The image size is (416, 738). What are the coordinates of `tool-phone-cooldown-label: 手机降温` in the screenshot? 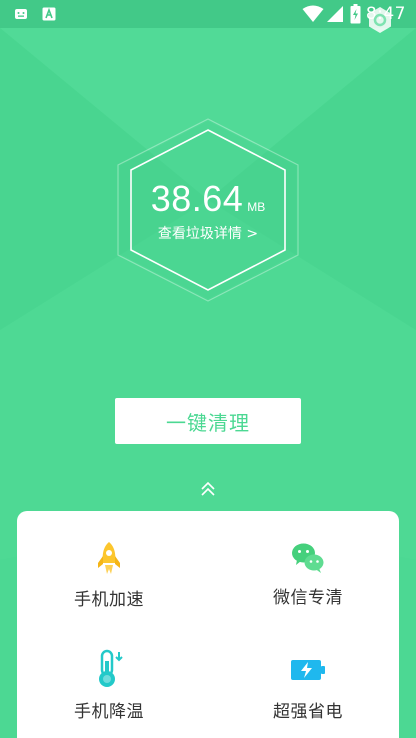 It's located at (109, 712).